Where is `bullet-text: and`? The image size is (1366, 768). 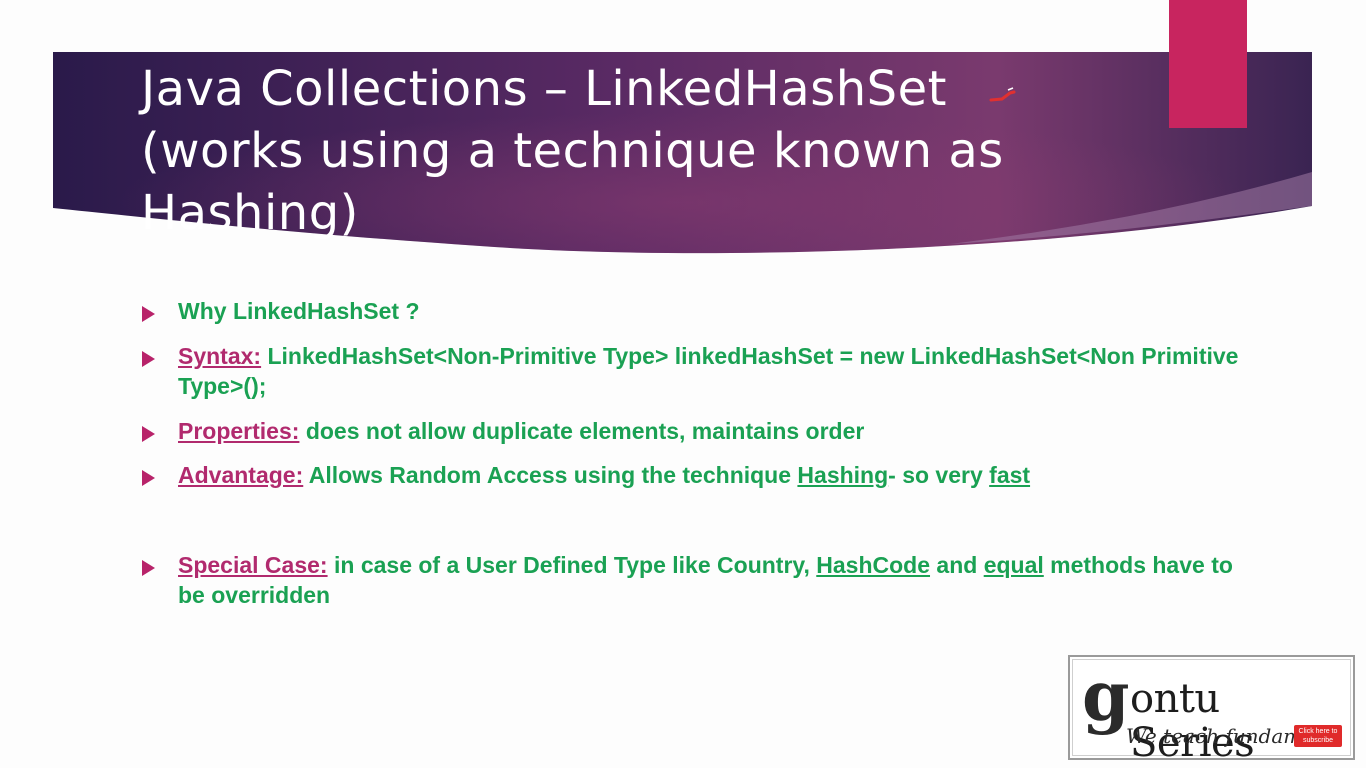
bullet-text: and is located at coordinates (957, 565).